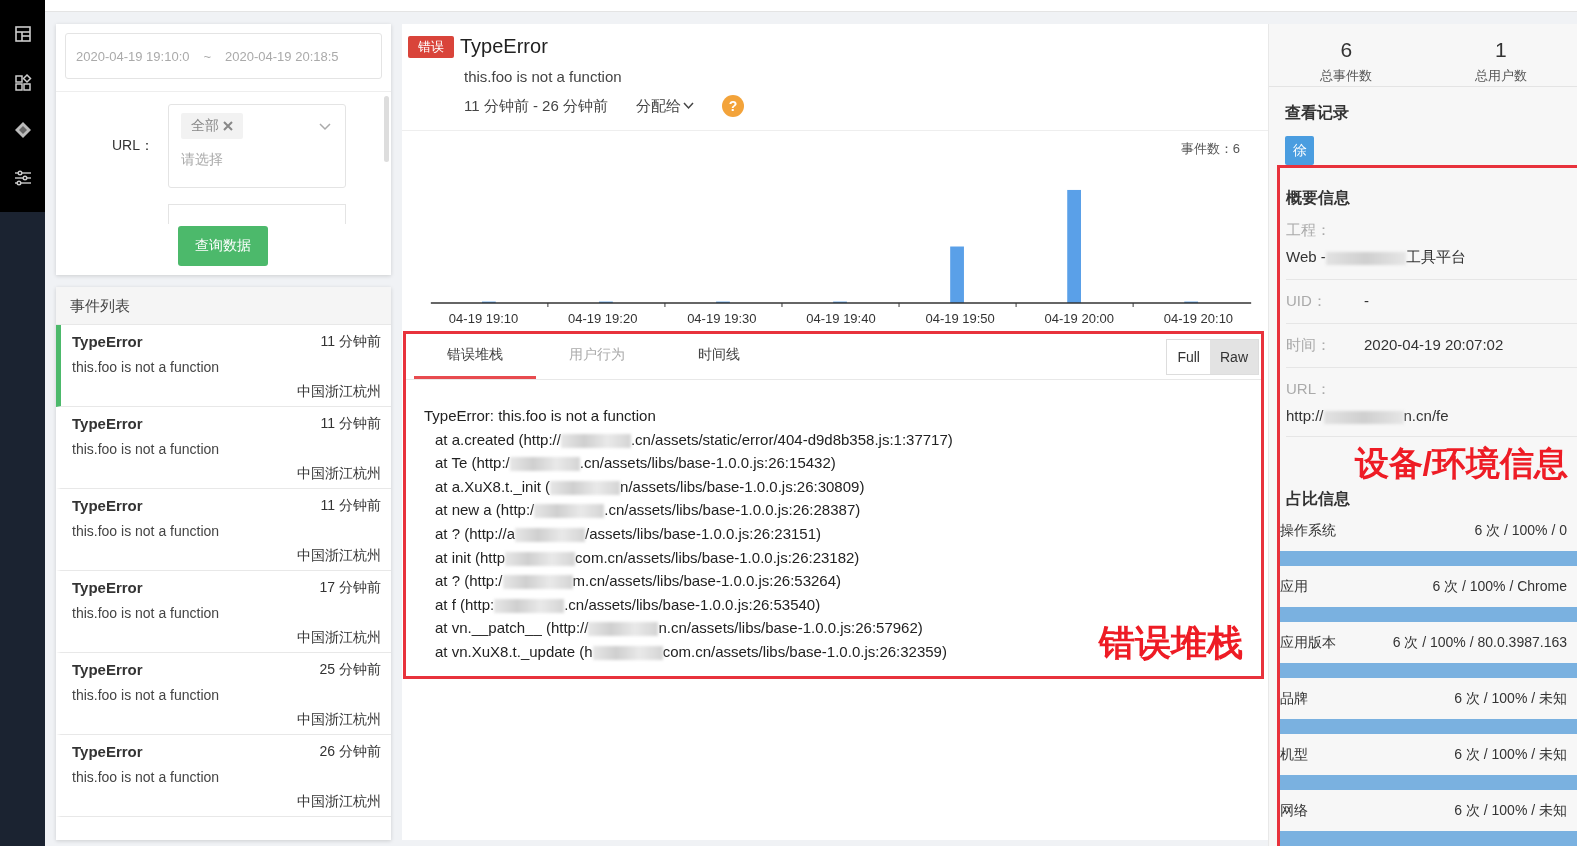 The width and height of the screenshot is (1577, 846). Describe the element at coordinates (1308, 643) in the screenshot. I see `ratio-label: 应用版本` at that location.